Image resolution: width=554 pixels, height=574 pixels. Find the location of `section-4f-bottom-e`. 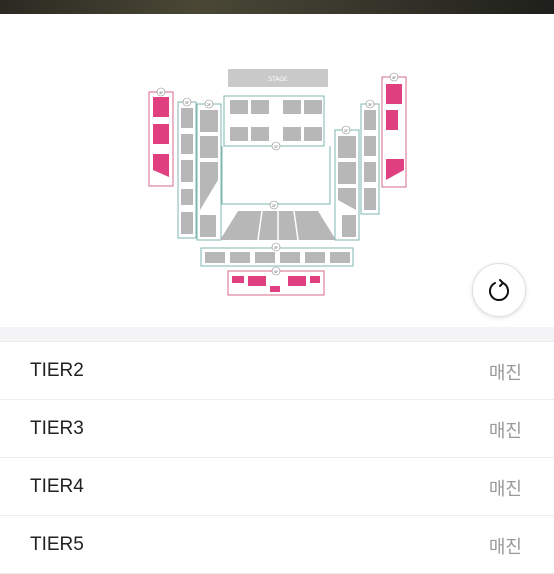

section-4f-bottom-e is located at coordinates (315, 279).